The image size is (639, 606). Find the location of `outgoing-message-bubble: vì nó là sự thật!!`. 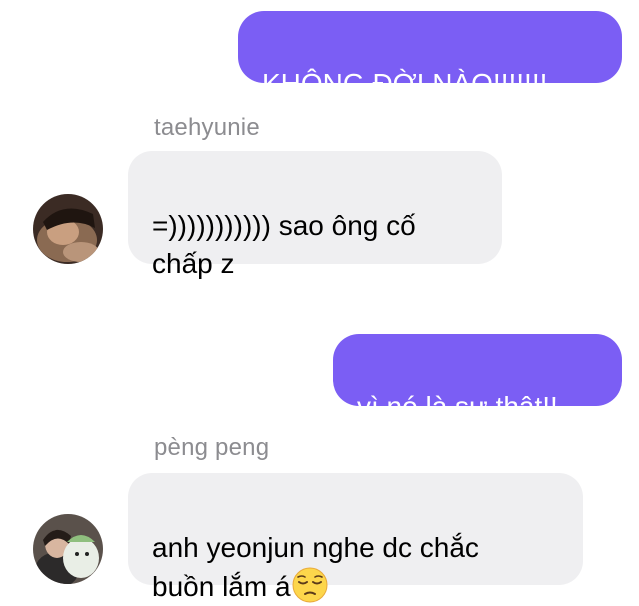

outgoing-message-bubble: vì nó là sự thật!! is located at coordinates (477, 378).